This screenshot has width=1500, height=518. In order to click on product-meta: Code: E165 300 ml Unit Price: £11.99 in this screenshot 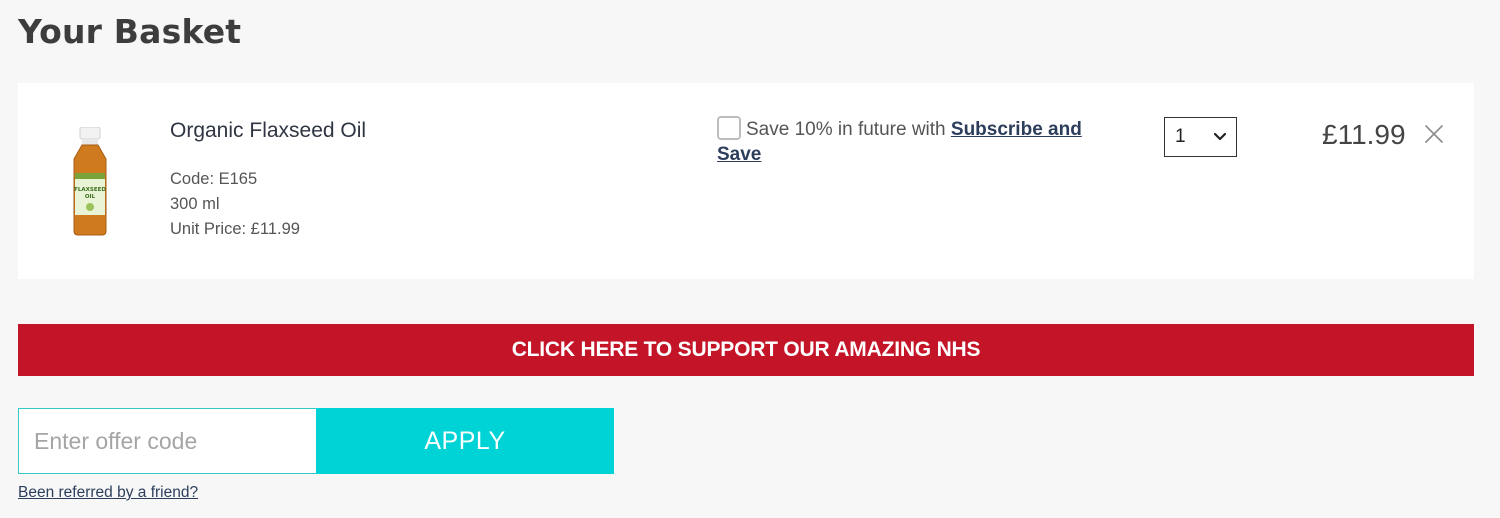, I will do `click(235, 204)`.